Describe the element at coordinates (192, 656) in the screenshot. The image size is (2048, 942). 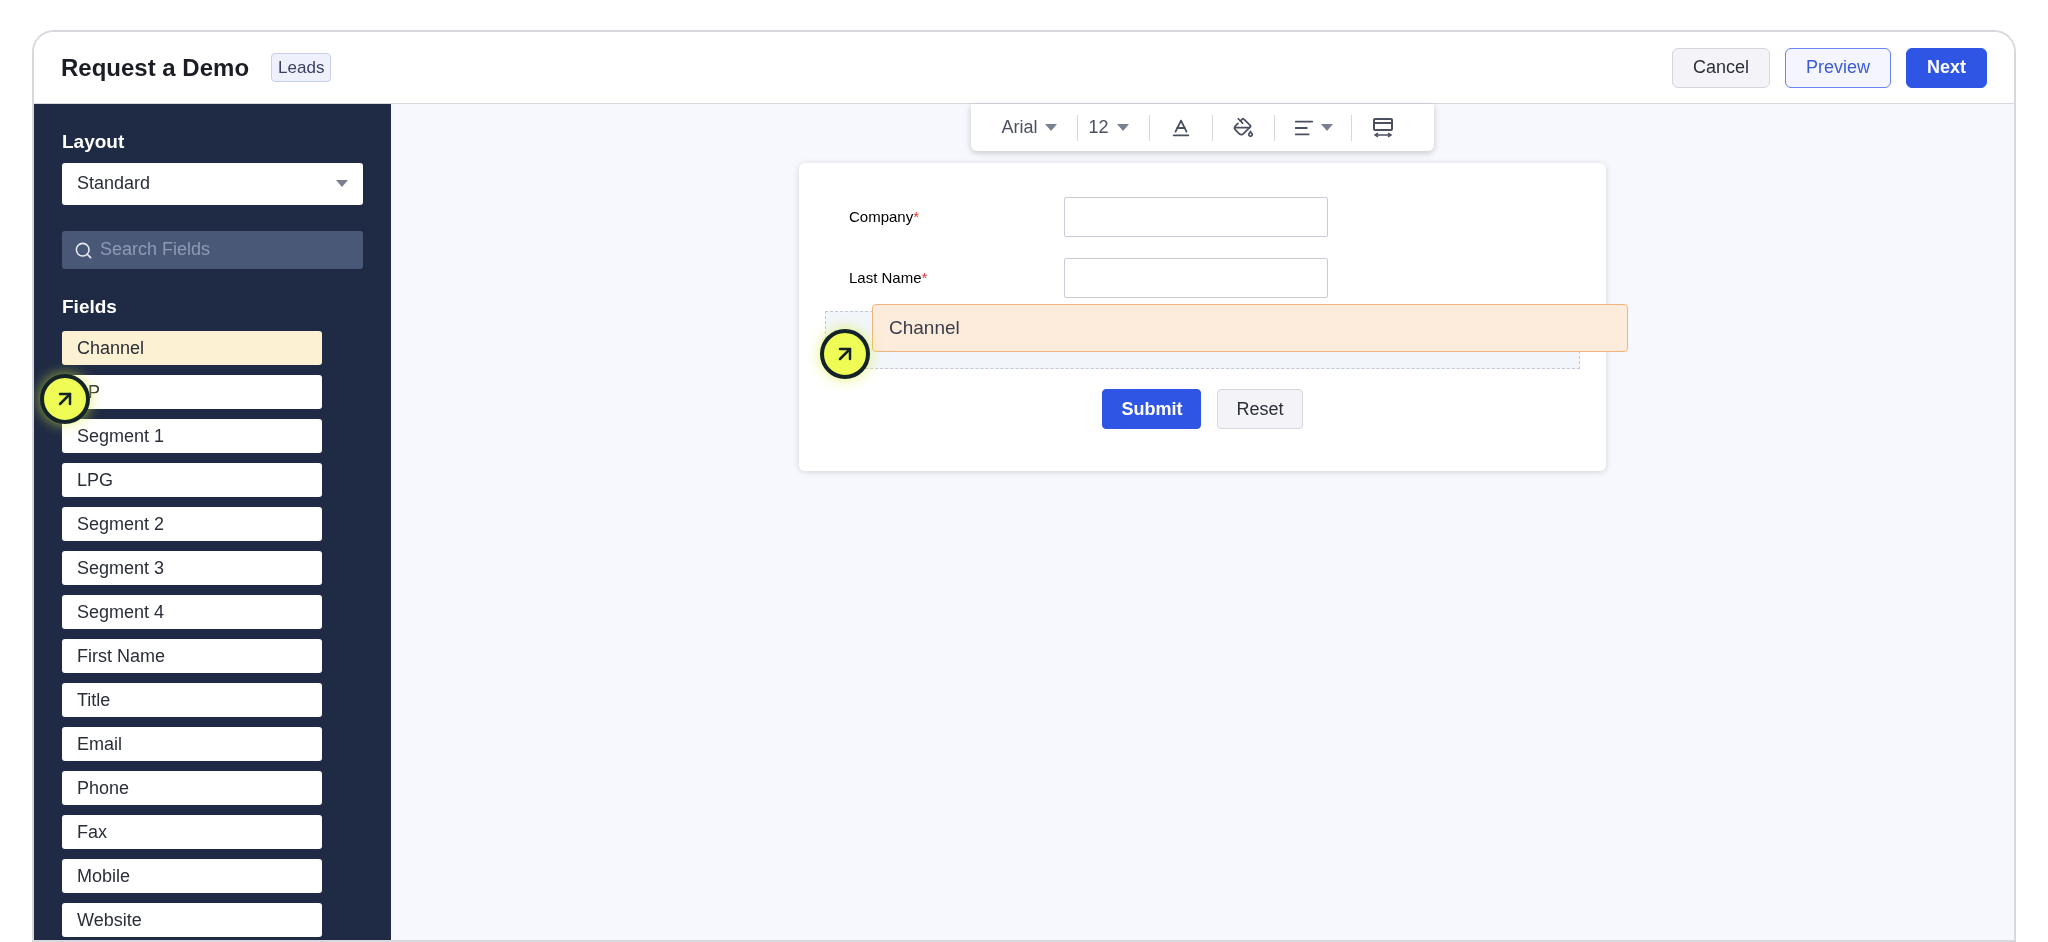
I see `field-item: First Name` at that location.